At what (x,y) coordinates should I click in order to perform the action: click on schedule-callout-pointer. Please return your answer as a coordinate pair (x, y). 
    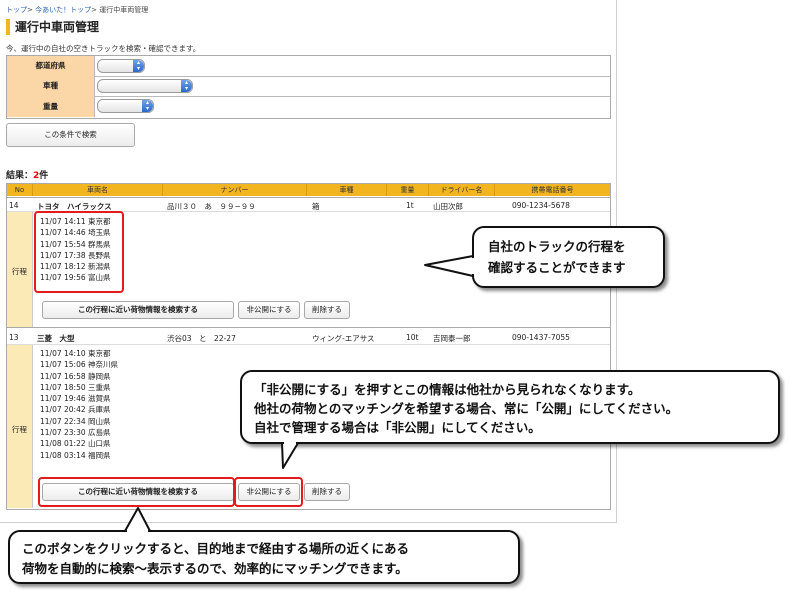
    Looking at the image, I should click on (449, 266).